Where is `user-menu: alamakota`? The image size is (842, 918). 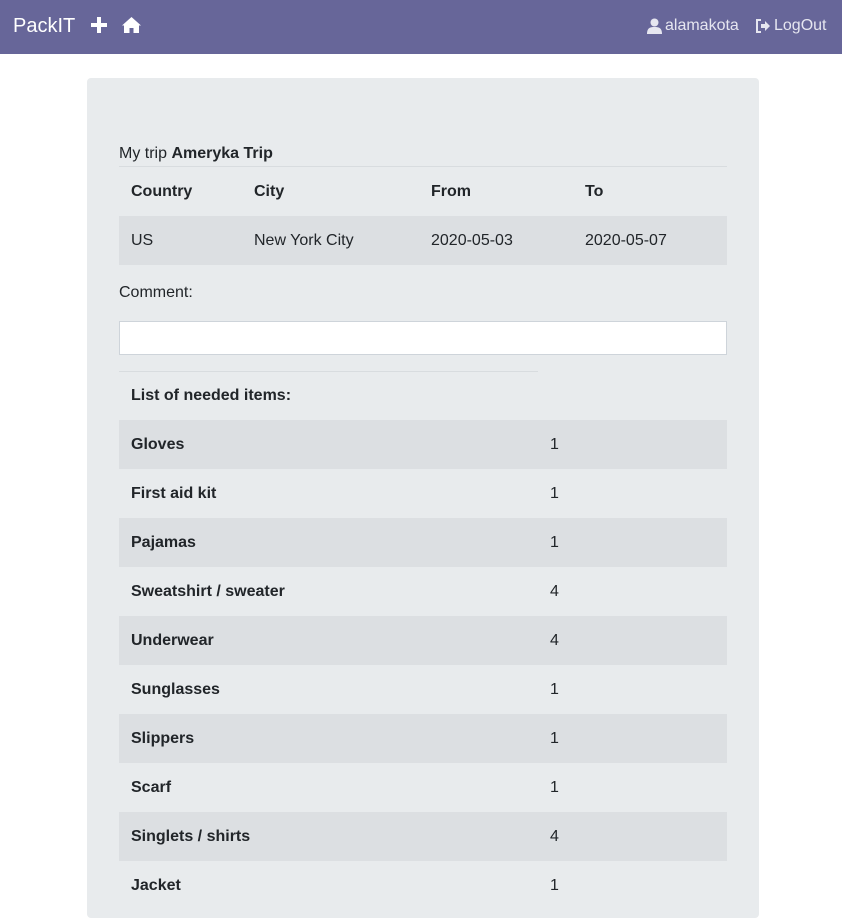
user-menu: alamakota is located at coordinates (693, 26).